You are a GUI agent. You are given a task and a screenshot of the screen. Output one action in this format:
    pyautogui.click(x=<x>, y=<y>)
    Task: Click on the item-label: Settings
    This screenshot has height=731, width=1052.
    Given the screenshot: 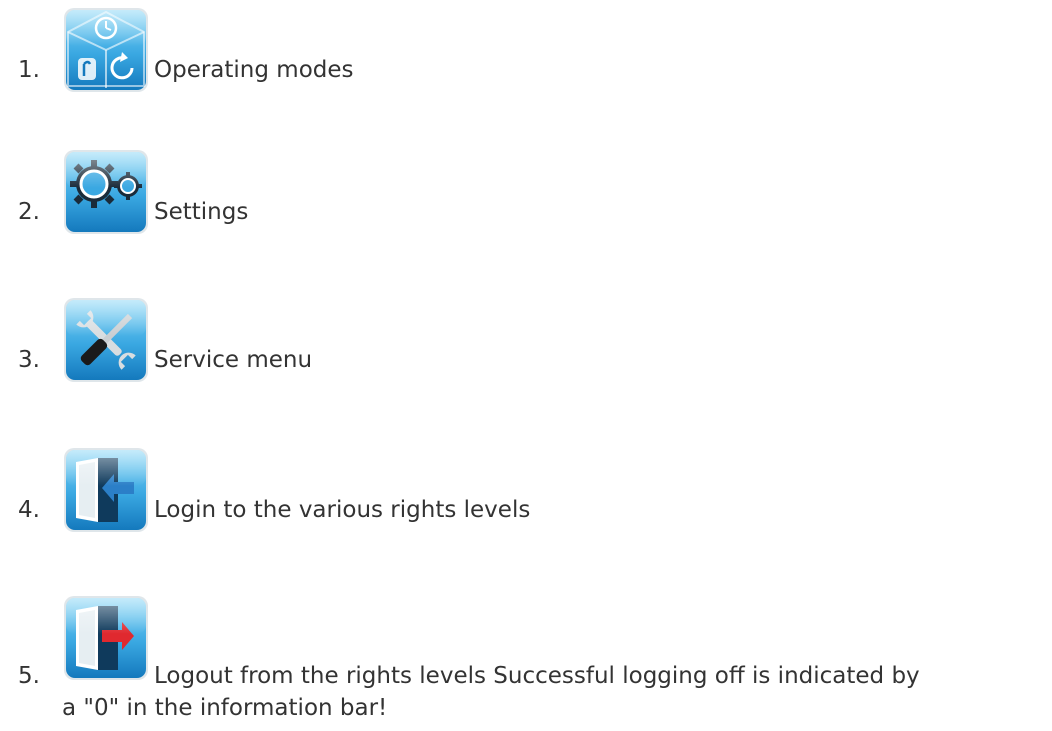 What is the action you would take?
    pyautogui.click(x=201, y=212)
    